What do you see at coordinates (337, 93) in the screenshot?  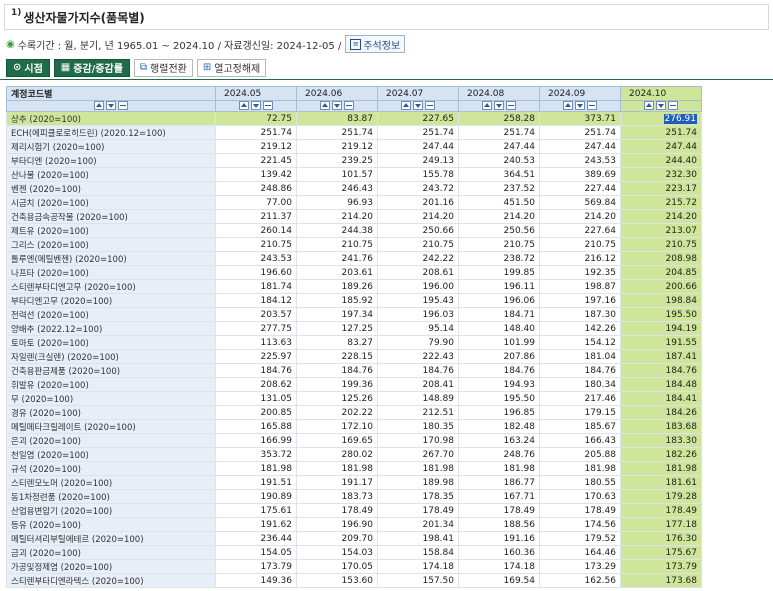 I see `column-header: 2024.06` at bounding box center [337, 93].